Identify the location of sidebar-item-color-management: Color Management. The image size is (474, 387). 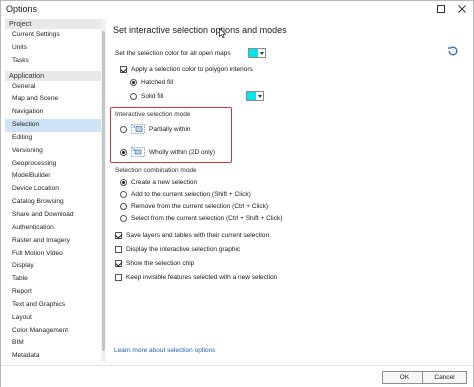
(55, 331).